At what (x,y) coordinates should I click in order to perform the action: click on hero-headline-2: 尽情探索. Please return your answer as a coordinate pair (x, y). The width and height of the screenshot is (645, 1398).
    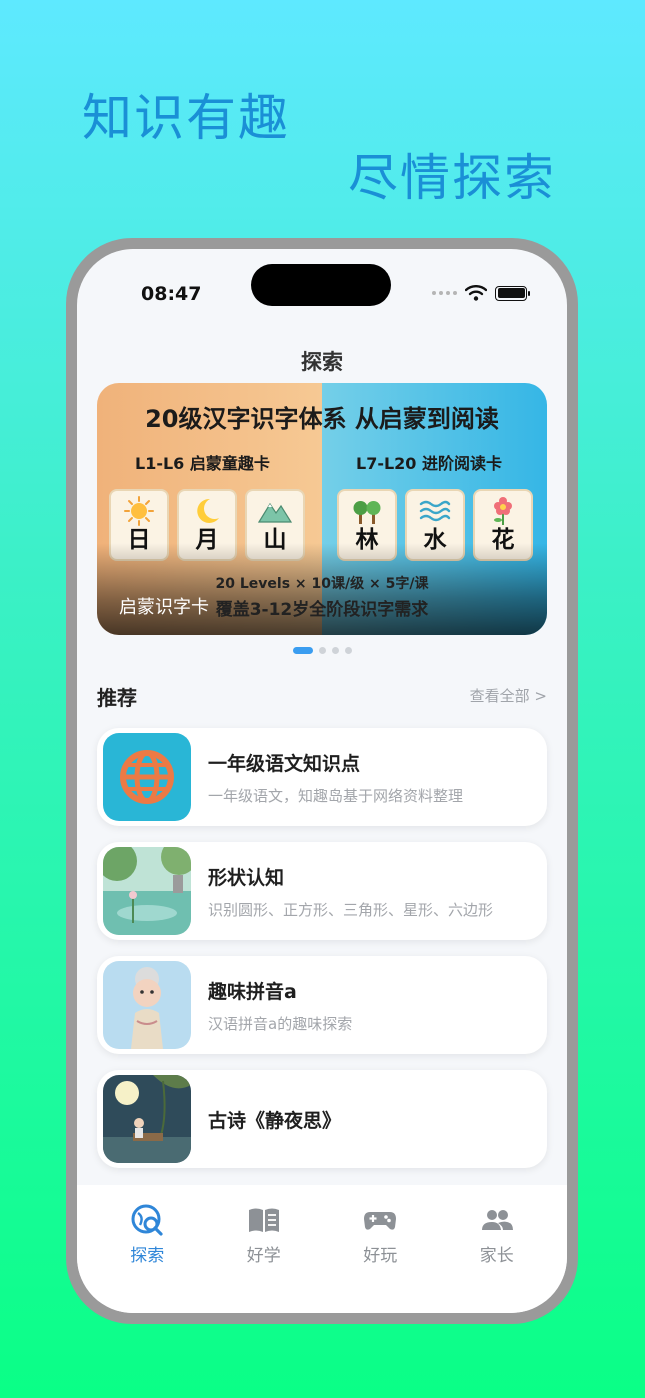
    Looking at the image, I should click on (452, 178).